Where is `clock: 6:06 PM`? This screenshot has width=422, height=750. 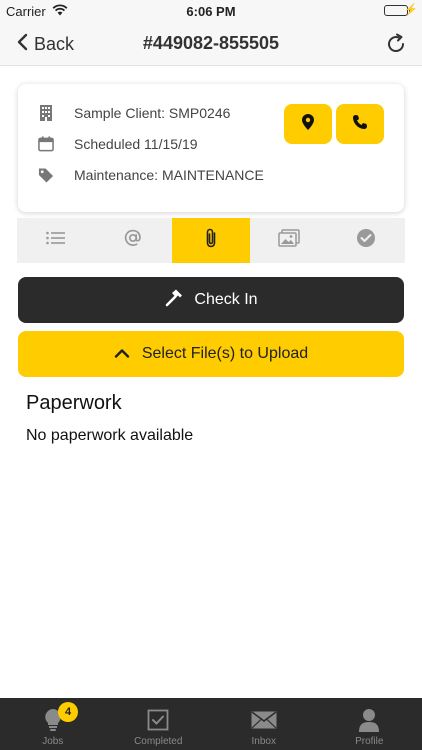
clock: 6:06 PM is located at coordinates (211, 11).